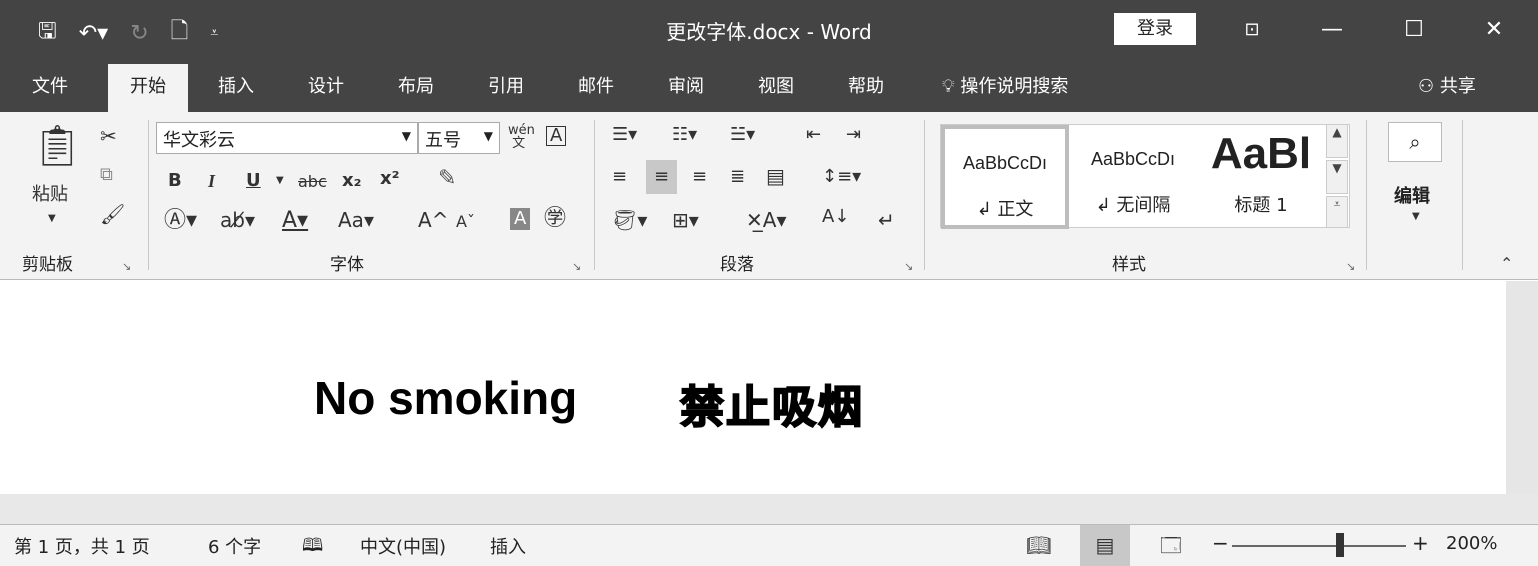 This screenshot has height=566, width=1538. I want to click on tab-design: 设计, so click(326, 85).